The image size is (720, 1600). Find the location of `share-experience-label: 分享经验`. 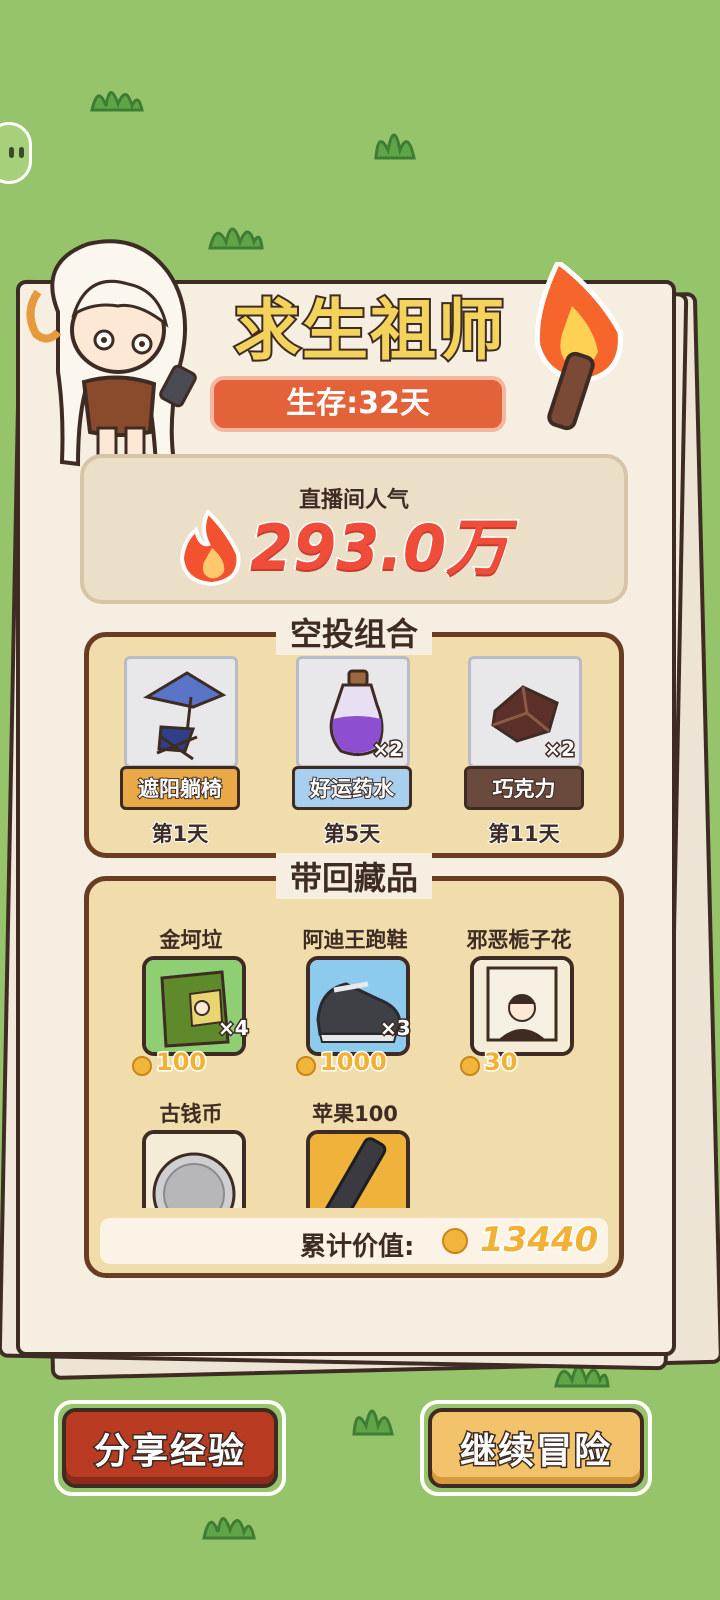

share-experience-label: 分享经验 is located at coordinates (170, 1448).